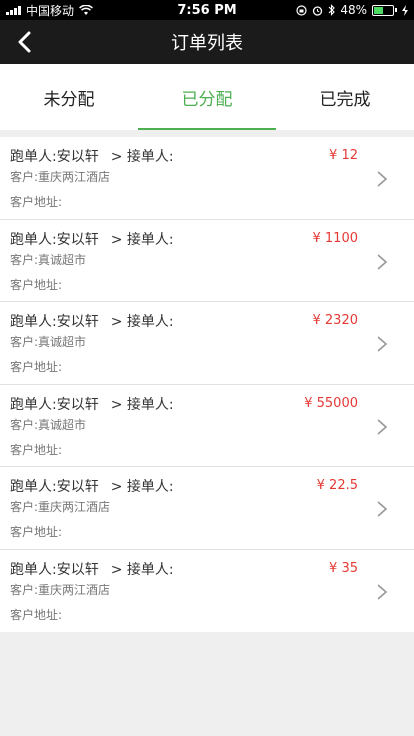 This screenshot has width=414, height=736. I want to click on back-button, so click(24, 42).